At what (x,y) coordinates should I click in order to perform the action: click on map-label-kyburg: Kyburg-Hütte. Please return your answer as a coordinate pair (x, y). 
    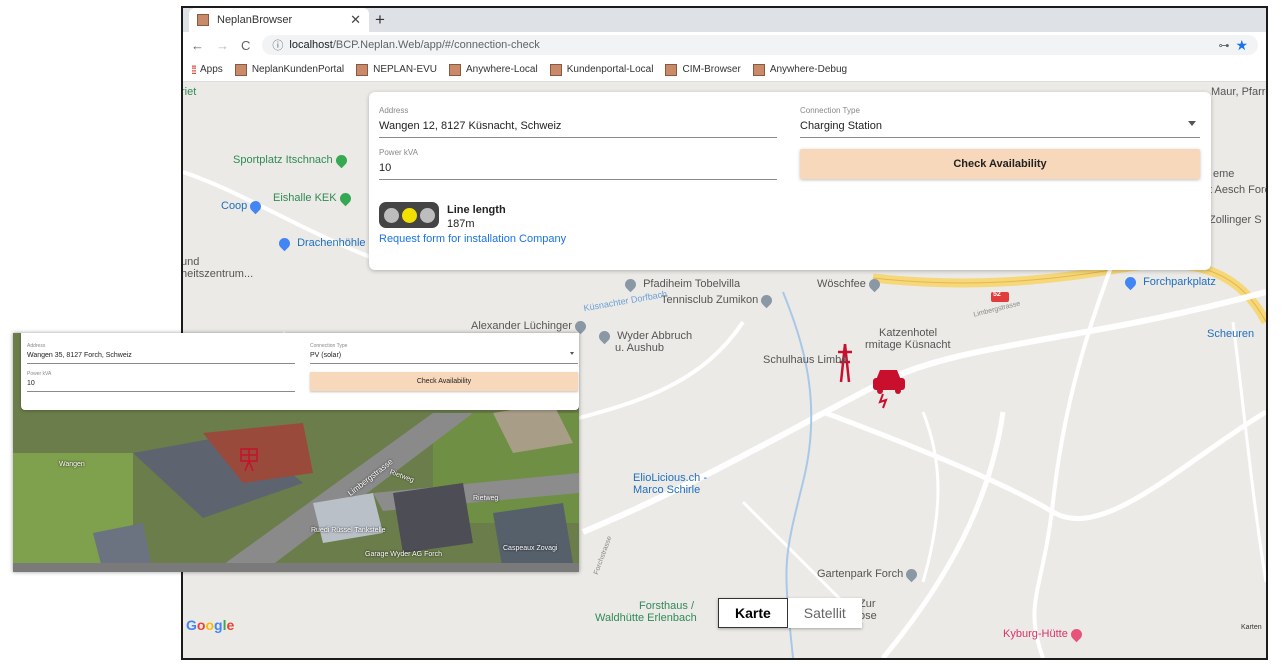
    Looking at the image, I should click on (1044, 634).